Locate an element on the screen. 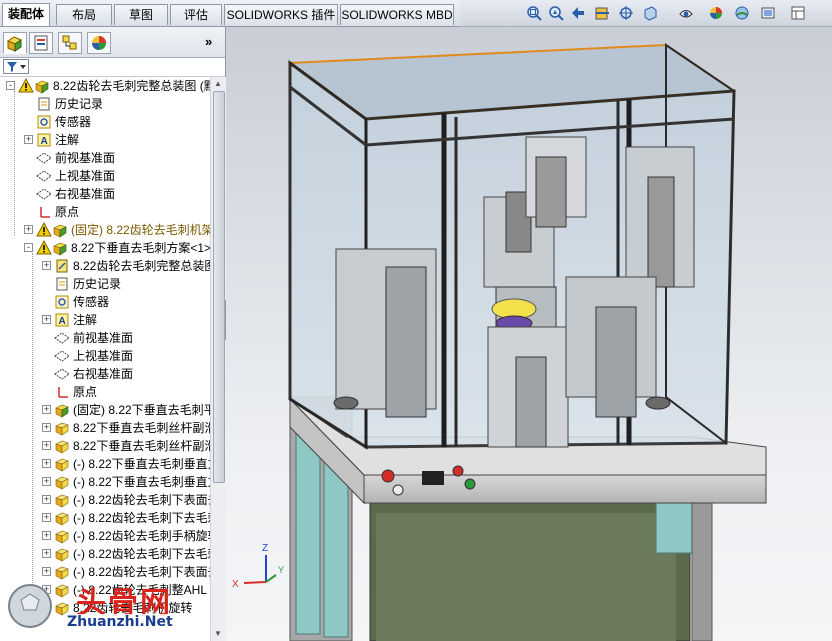 This screenshot has width=832, height=641. section-view-icon is located at coordinates (602, 13).